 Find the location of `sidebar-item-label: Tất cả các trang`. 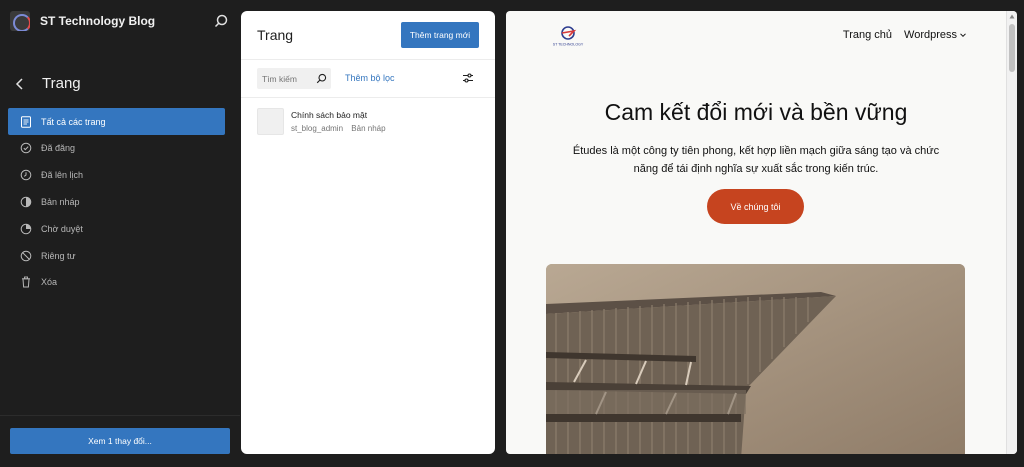

sidebar-item-label: Tất cả các trang is located at coordinates (73, 121).